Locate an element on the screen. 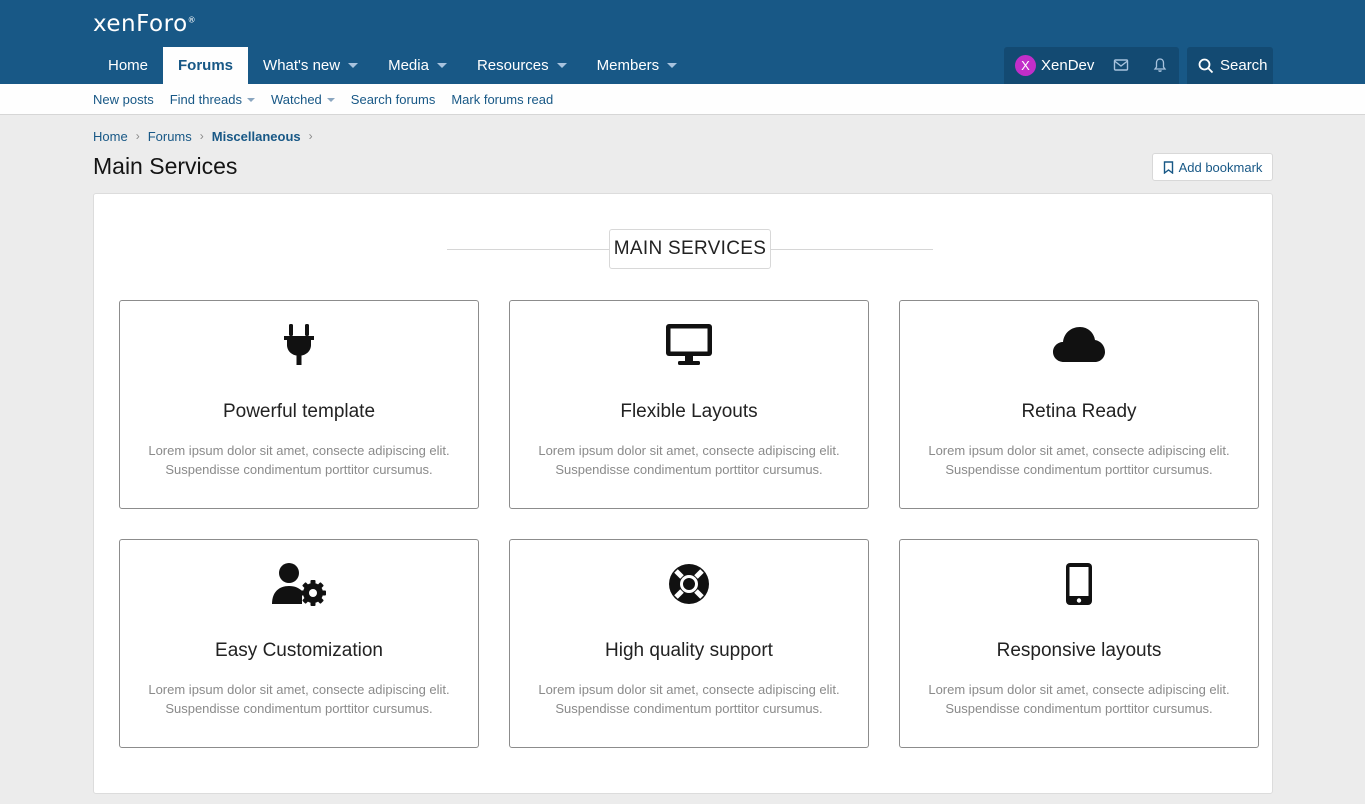 Image resolution: width=1365 pixels, height=804 pixels. subnav-search-forums: Search forums is located at coordinates (393, 99).